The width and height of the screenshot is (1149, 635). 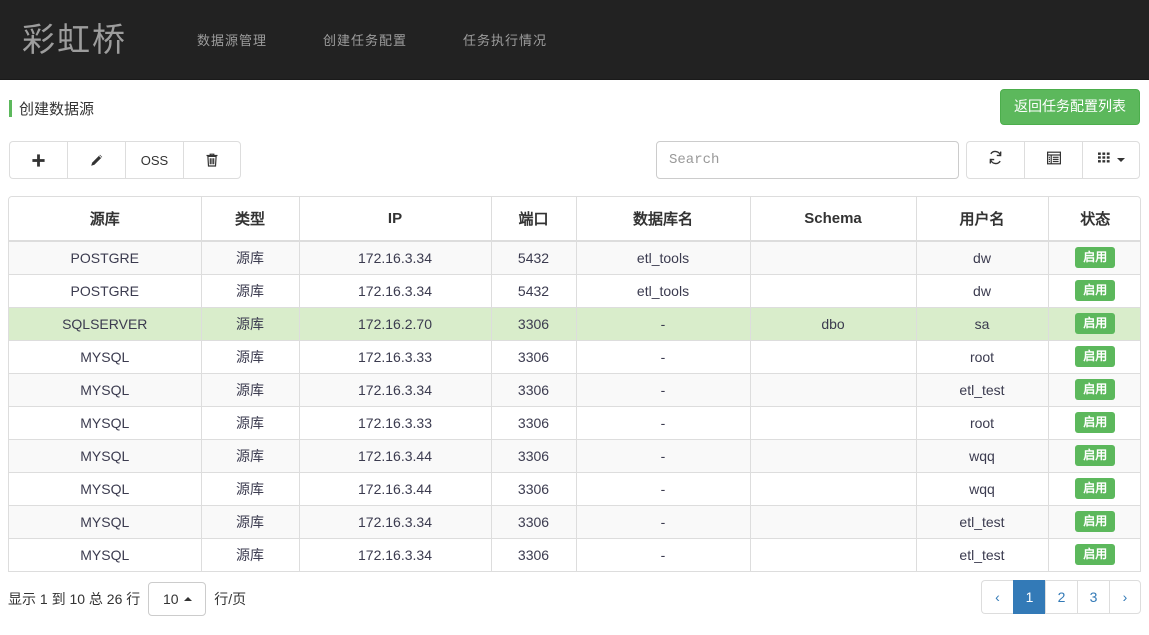 What do you see at coordinates (395, 488) in the screenshot?
I see `cell-ip: 172.16.3.44` at bounding box center [395, 488].